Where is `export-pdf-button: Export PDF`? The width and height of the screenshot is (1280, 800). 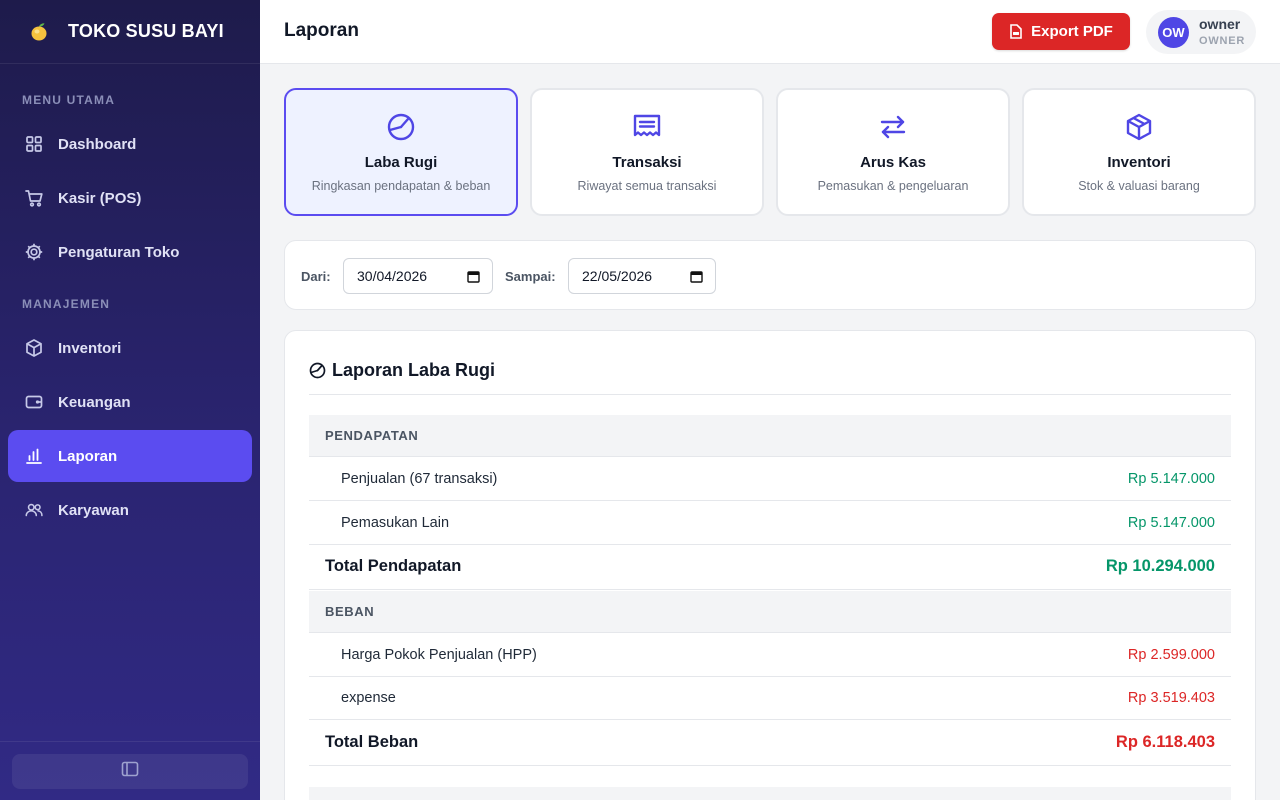 export-pdf-button: Export PDF is located at coordinates (1061, 31).